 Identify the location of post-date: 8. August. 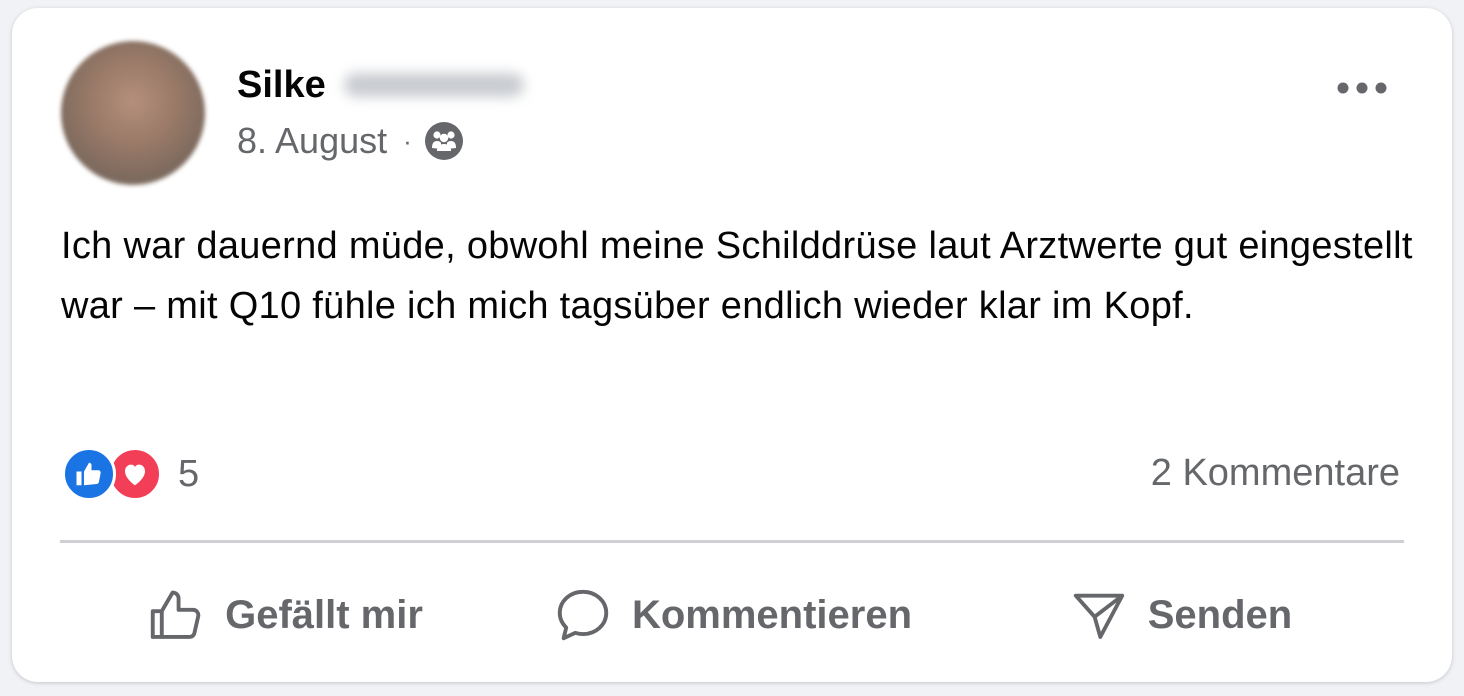
(312, 141).